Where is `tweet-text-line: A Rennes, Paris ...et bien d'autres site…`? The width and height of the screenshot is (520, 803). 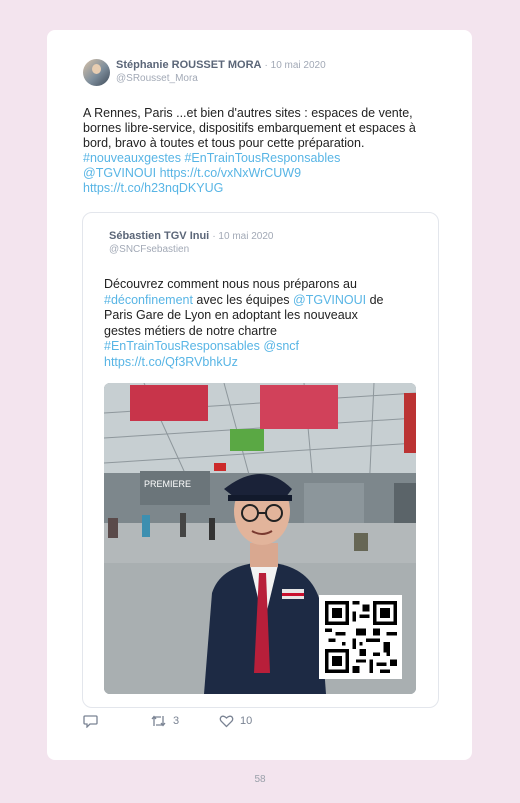
tweet-text-line: A Rennes, Paris ...et bien d'autres site… is located at coordinates (248, 113).